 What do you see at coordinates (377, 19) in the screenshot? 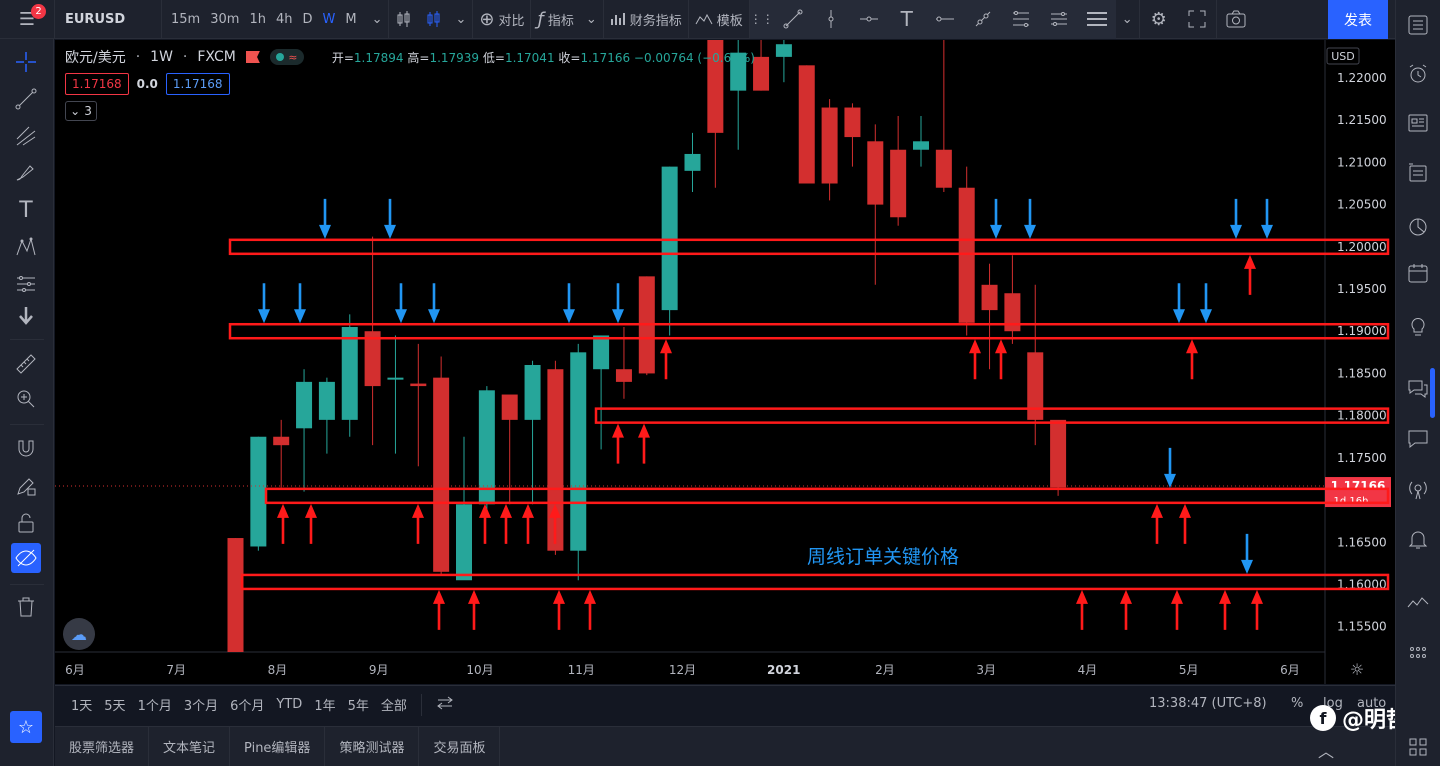
I see `timeframe-dropdown-button: ⌄` at bounding box center [377, 19].